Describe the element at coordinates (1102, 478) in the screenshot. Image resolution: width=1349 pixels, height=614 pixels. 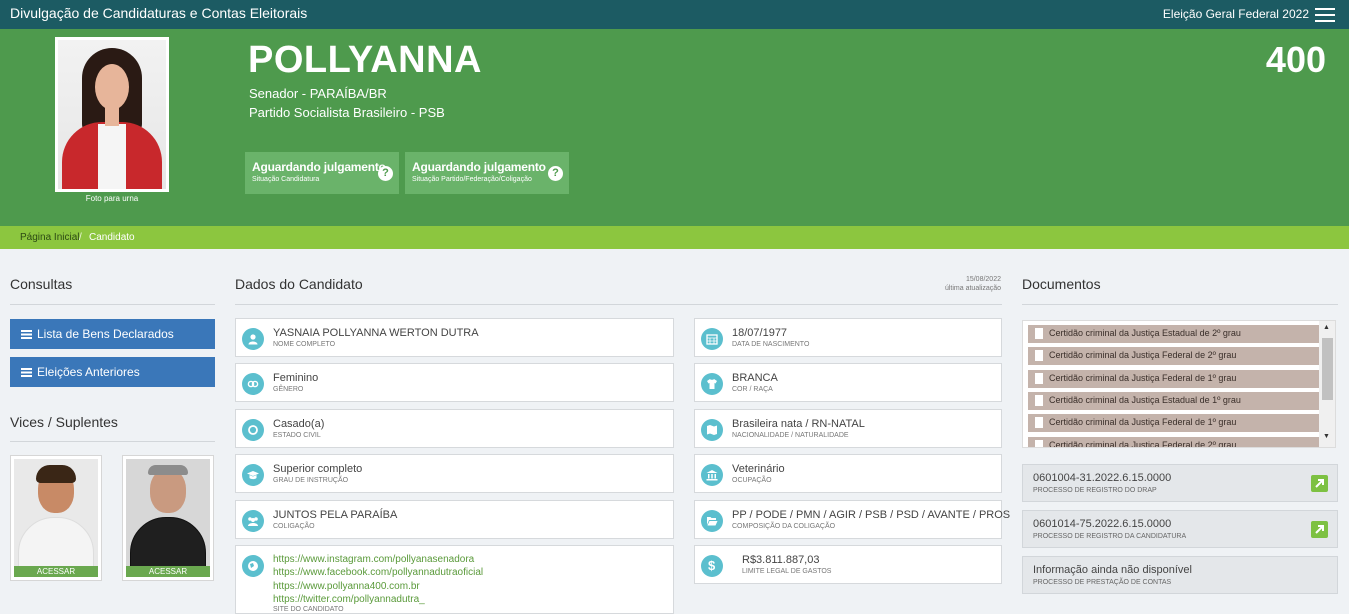
I see `drap-process-value: 0601004-31.2022.6.15.0000` at that location.